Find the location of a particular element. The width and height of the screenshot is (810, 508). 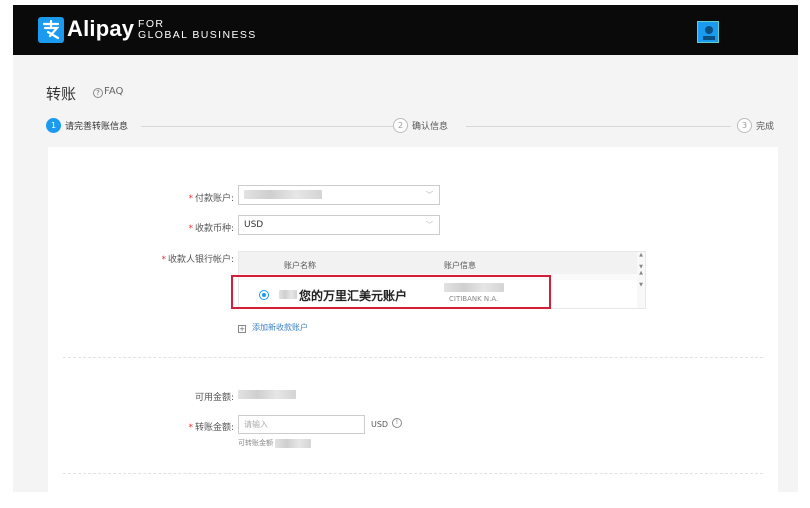

transfer-currency: USD is located at coordinates (380, 424).